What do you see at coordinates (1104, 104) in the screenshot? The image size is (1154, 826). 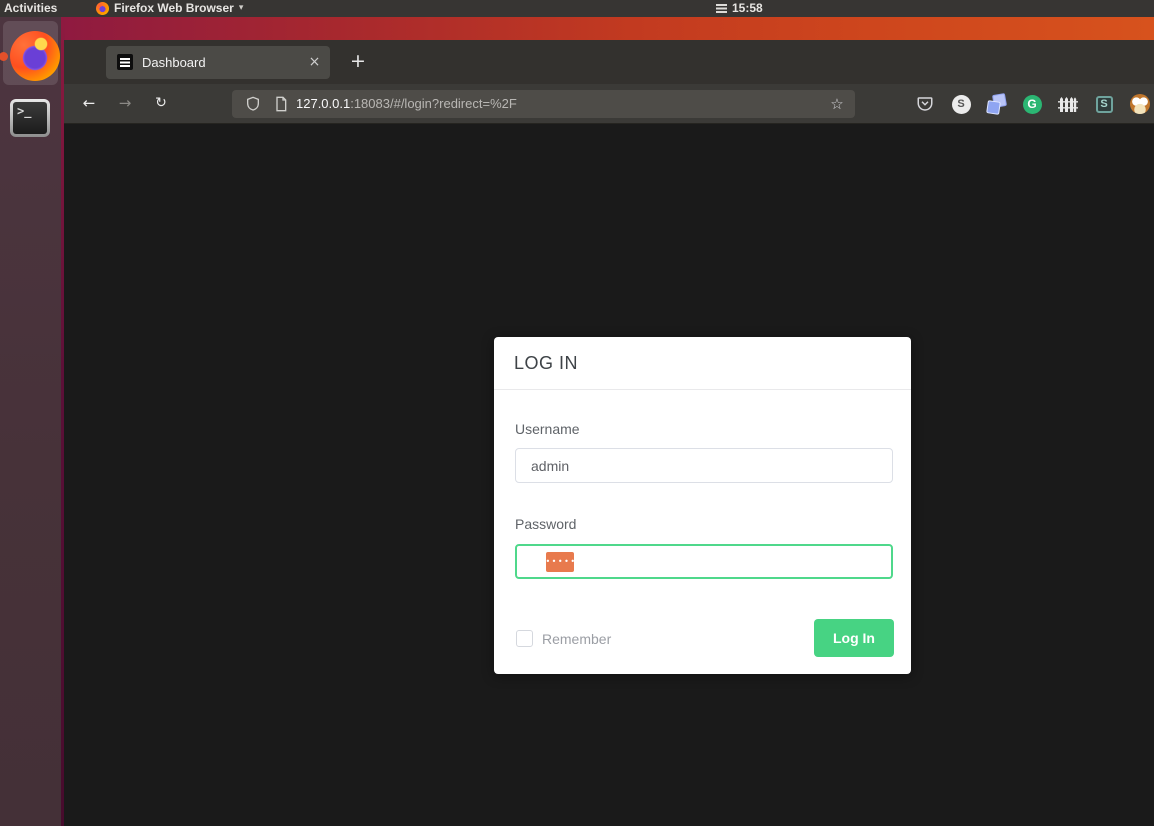 I see `stylus-icon: S` at bounding box center [1104, 104].